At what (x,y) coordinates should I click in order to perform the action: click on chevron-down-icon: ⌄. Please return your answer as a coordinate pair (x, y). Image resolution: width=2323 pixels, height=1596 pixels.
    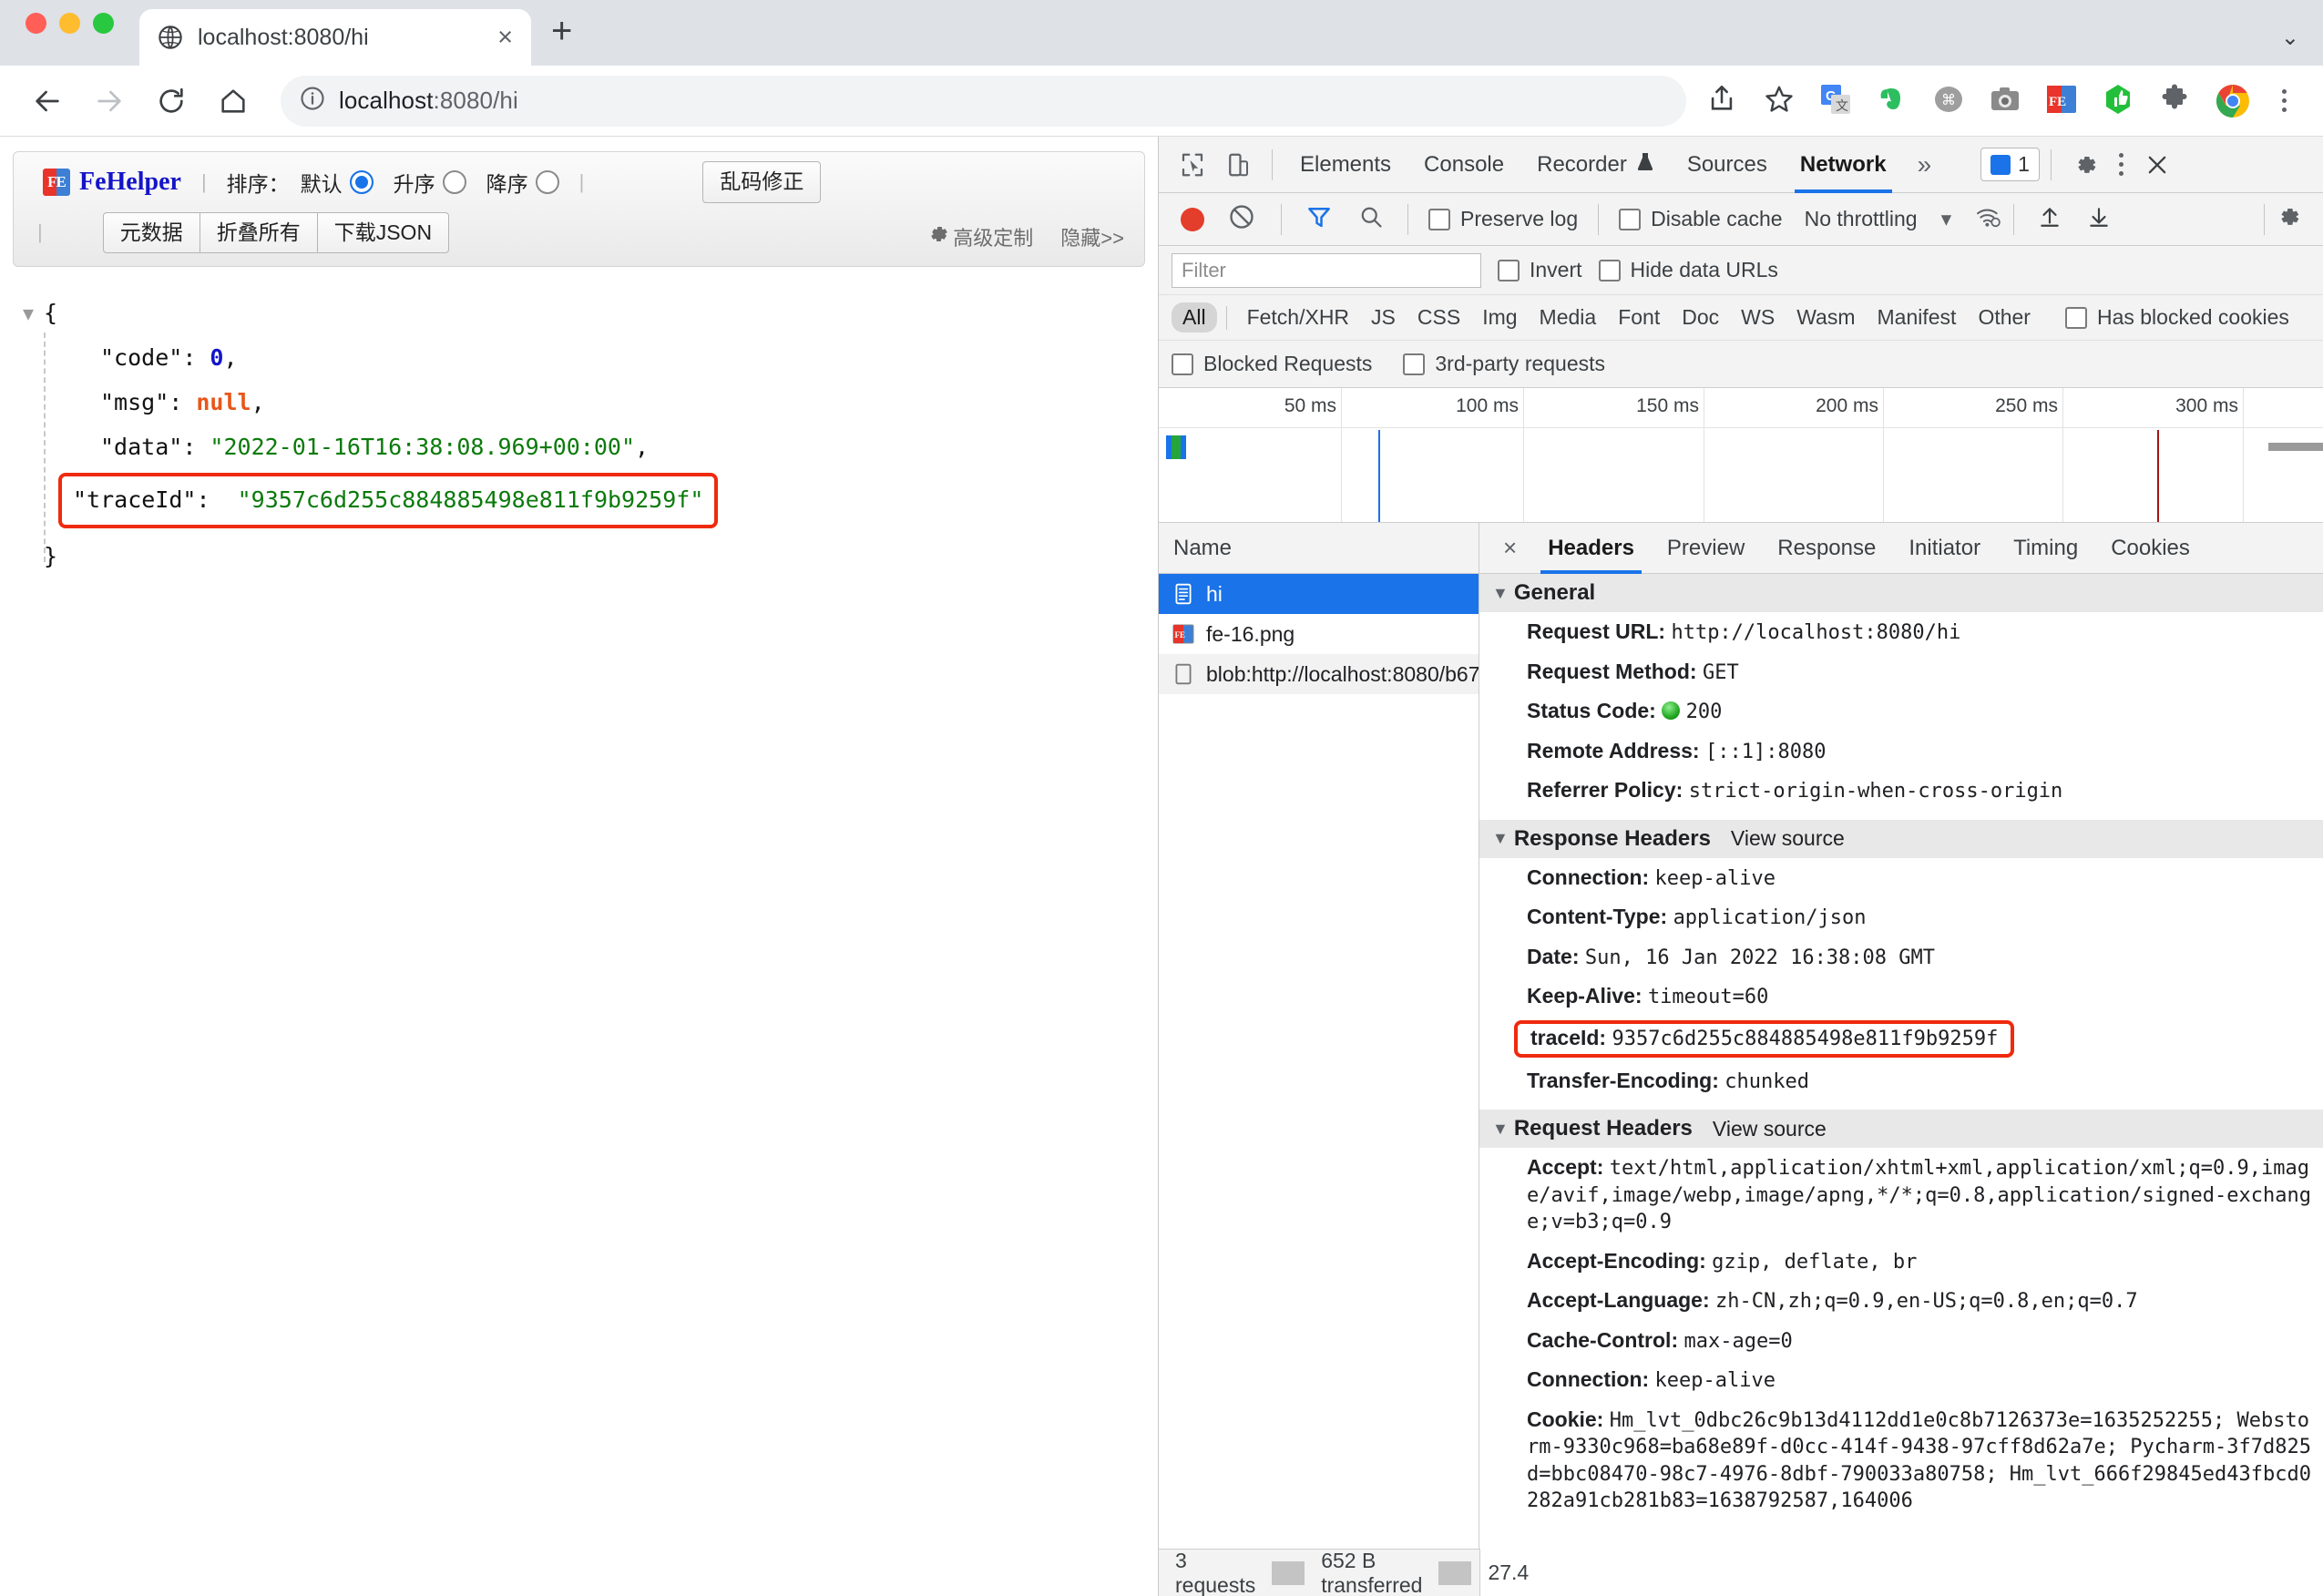
    Looking at the image, I should click on (2290, 38).